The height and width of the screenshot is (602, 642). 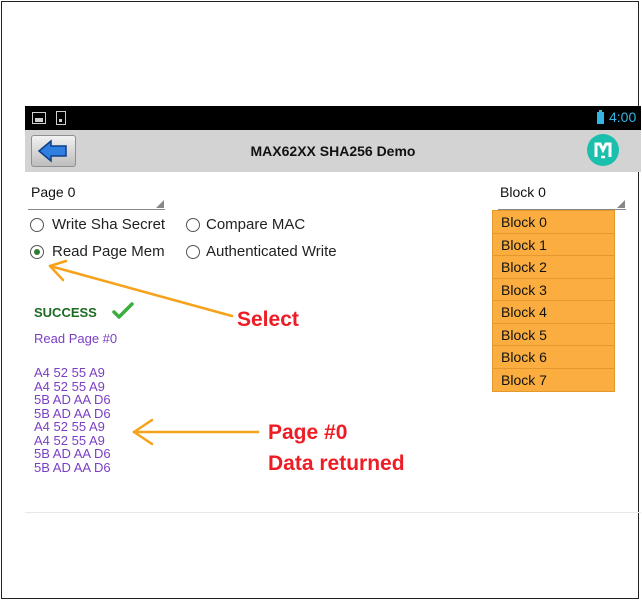 What do you see at coordinates (336, 463) in the screenshot?
I see `annotation-data-returned: Data returned` at bounding box center [336, 463].